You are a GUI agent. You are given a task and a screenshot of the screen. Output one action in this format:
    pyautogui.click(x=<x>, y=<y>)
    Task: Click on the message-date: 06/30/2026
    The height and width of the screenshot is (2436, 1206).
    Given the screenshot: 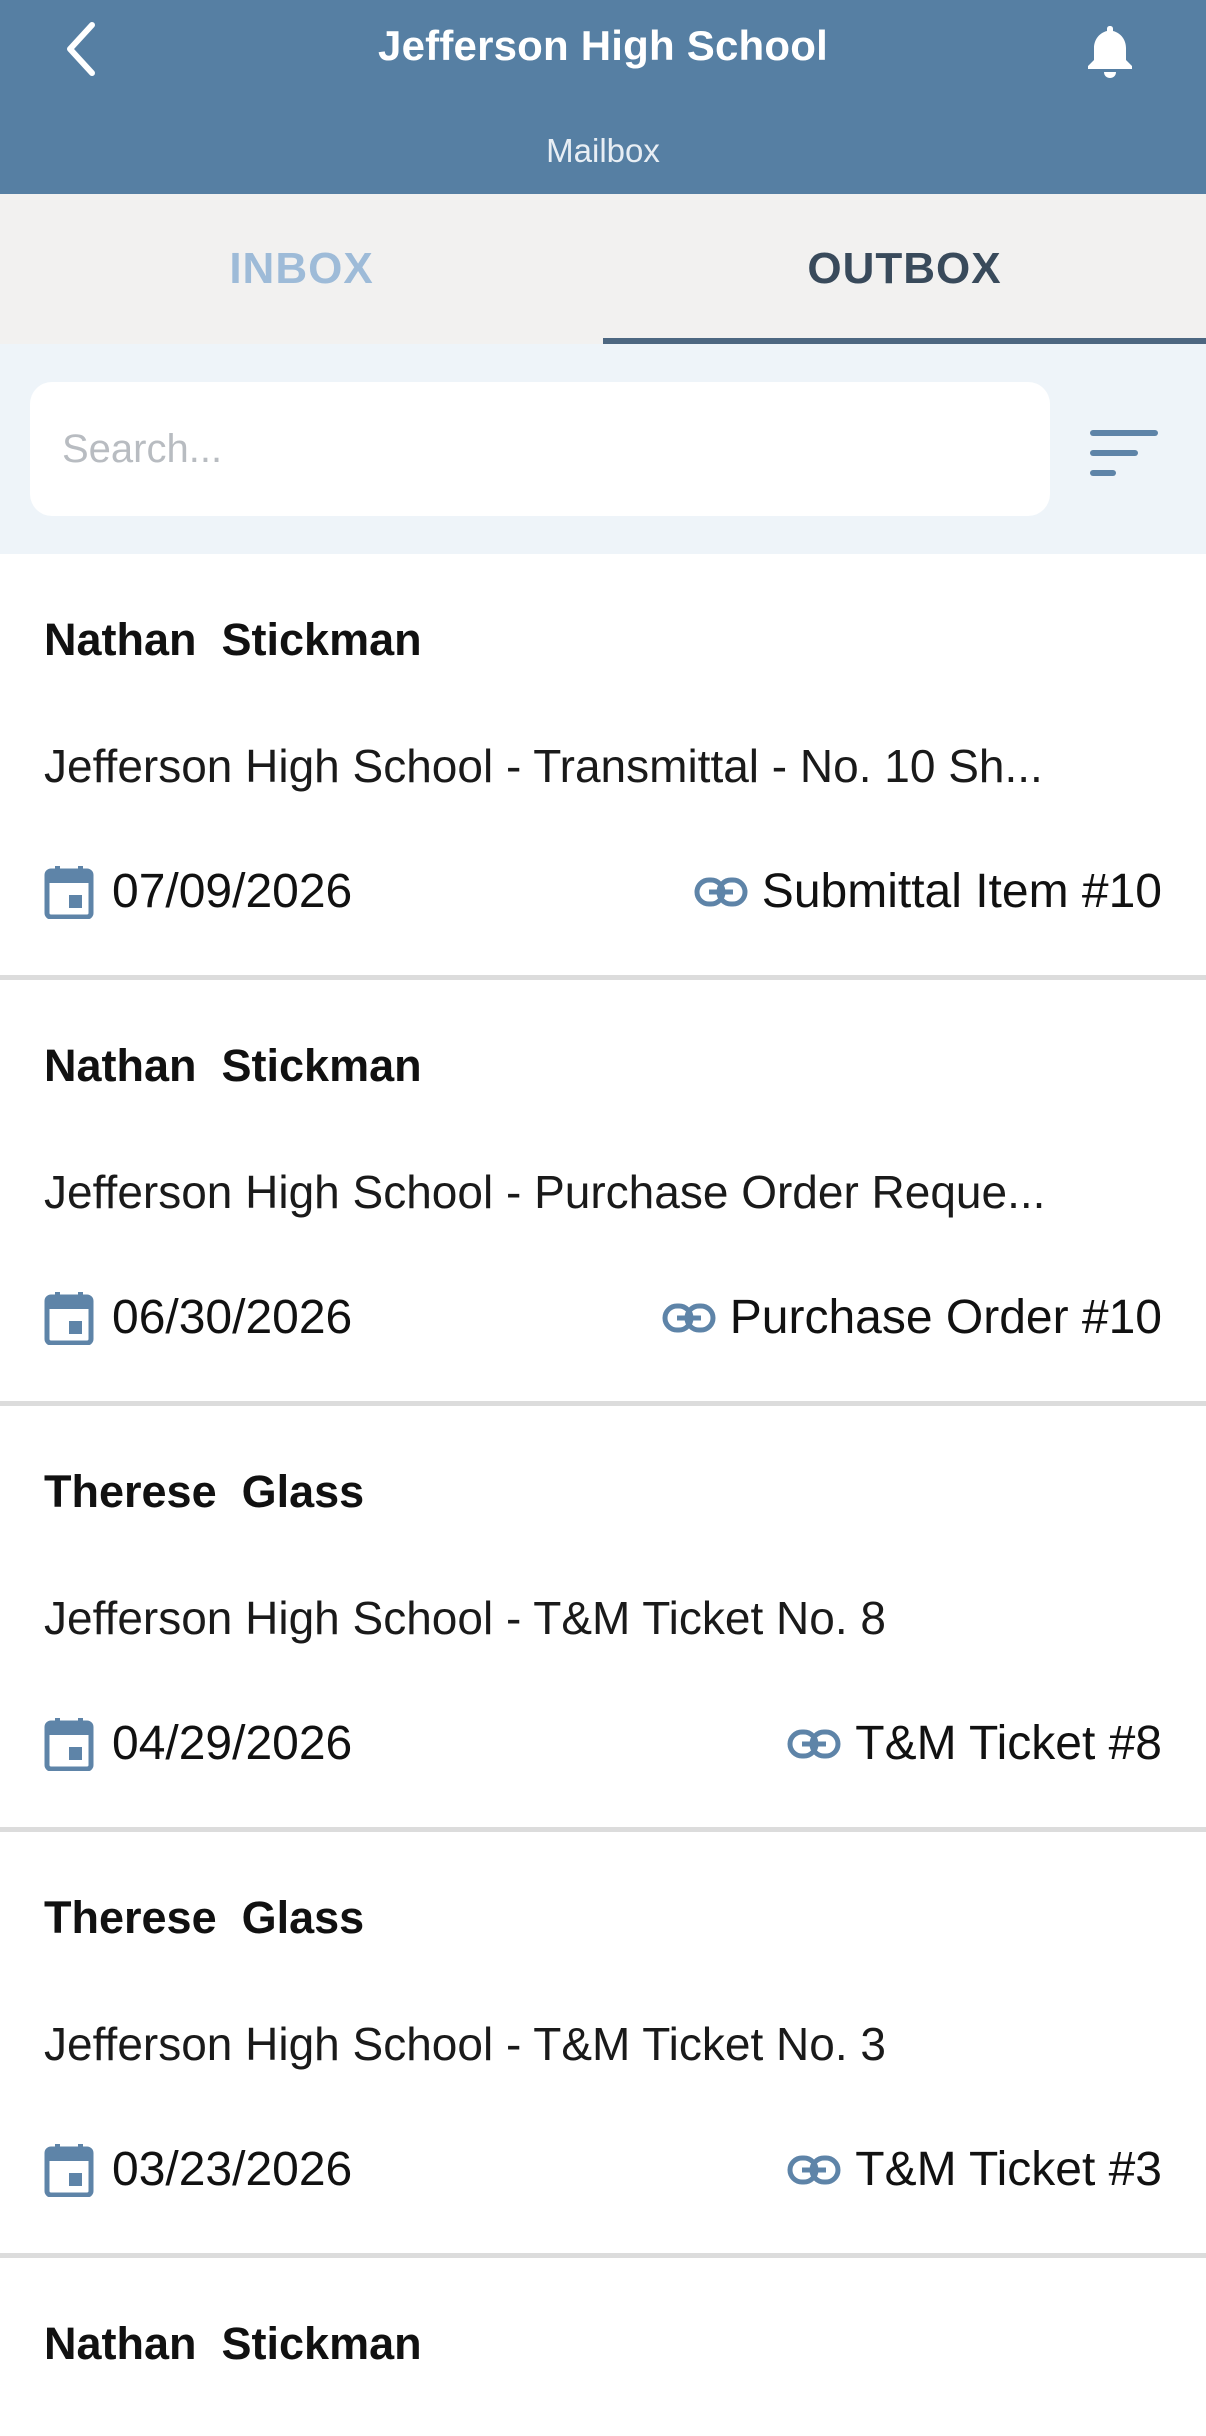 What is the action you would take?
    pyautogui.click(x=232, y=1317)
    